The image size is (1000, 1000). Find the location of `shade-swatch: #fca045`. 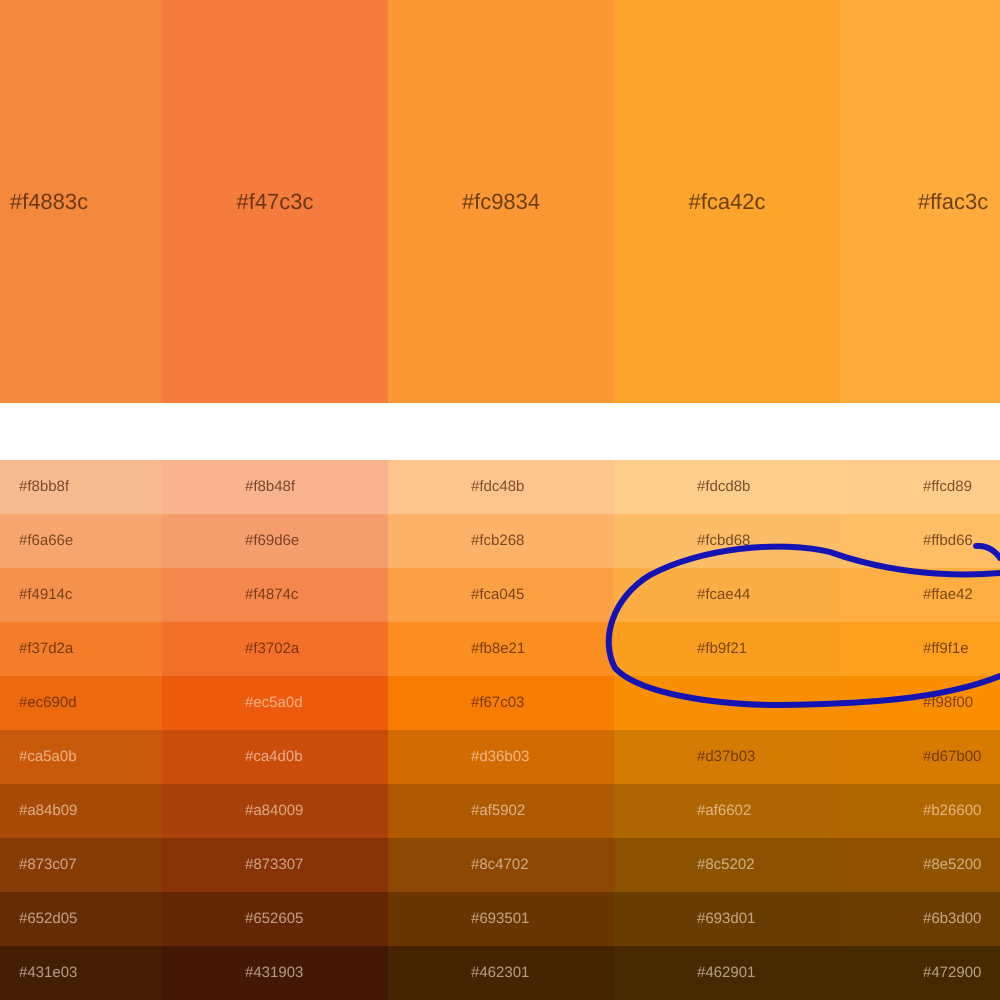

shade-swatch: #fca045 is located at coordinates (501, 595).